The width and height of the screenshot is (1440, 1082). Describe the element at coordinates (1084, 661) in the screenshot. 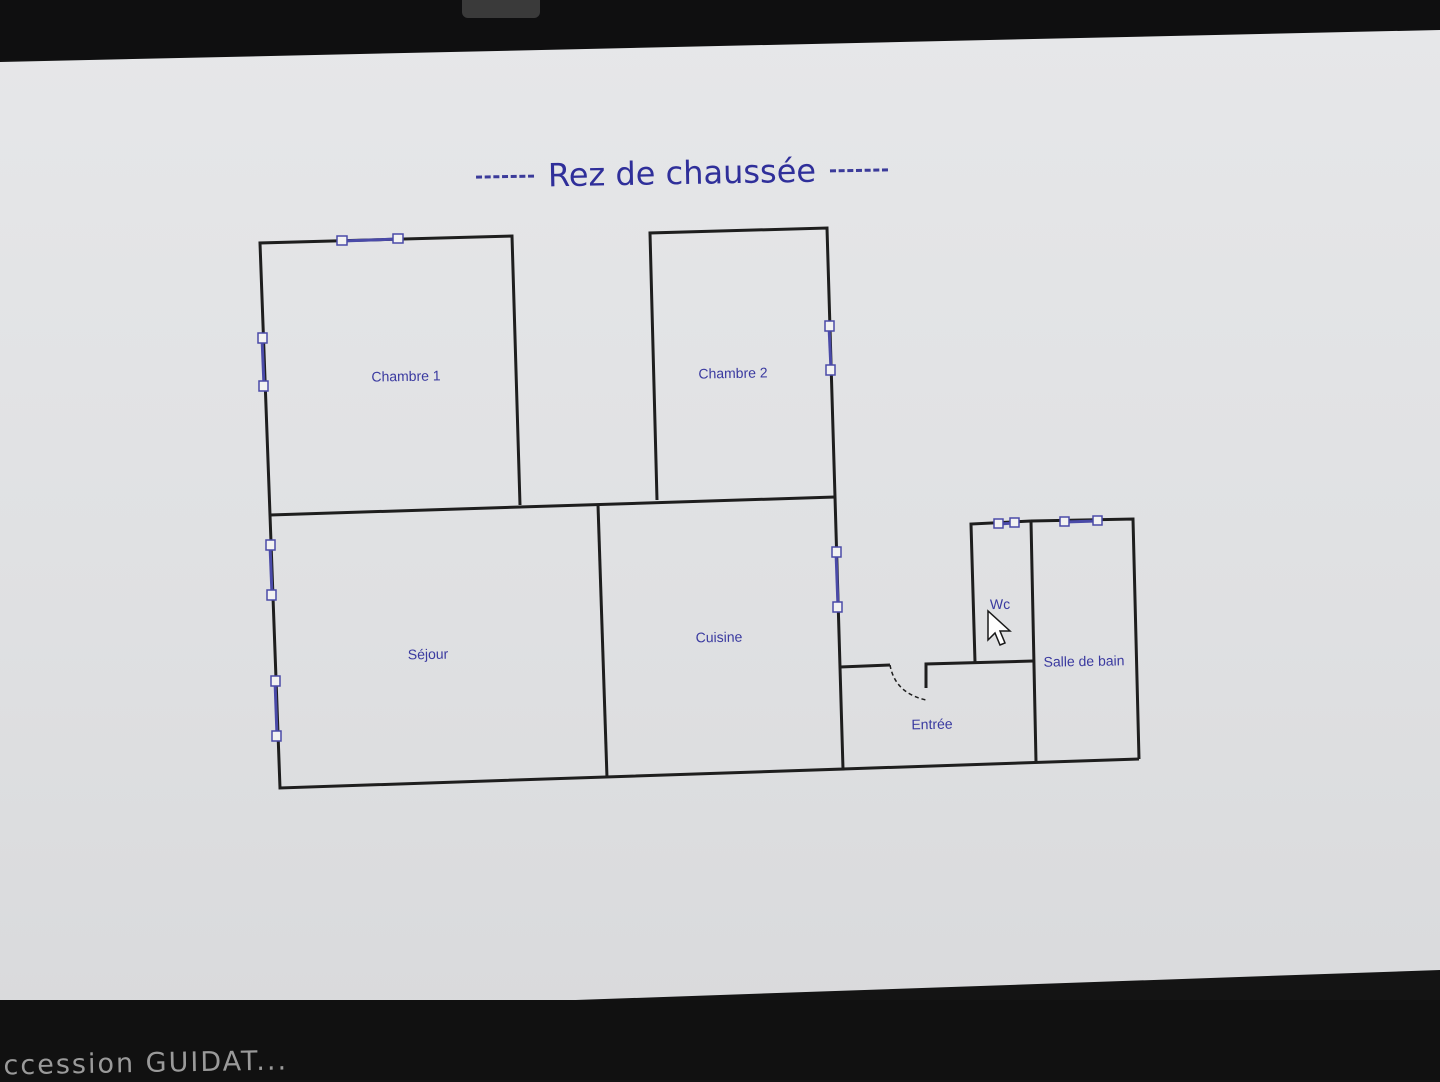

I see `room-label-salle-de-bain: Salle de bain` at that location.